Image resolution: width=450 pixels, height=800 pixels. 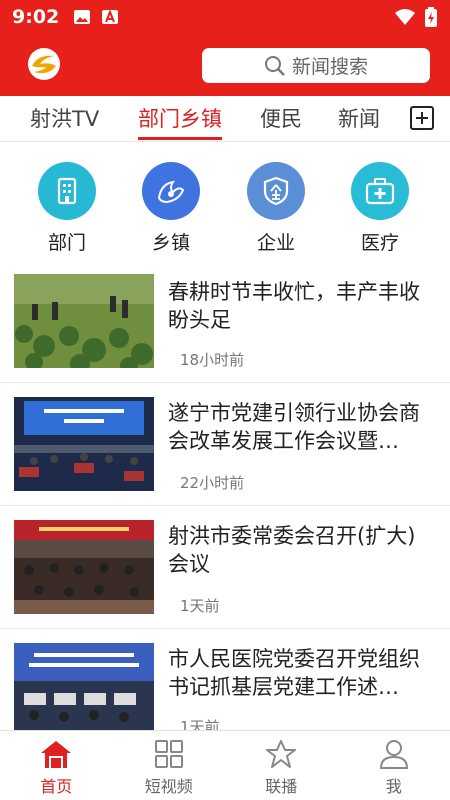 I want to click on status-time: 9:02, so click(x=36, y=17).